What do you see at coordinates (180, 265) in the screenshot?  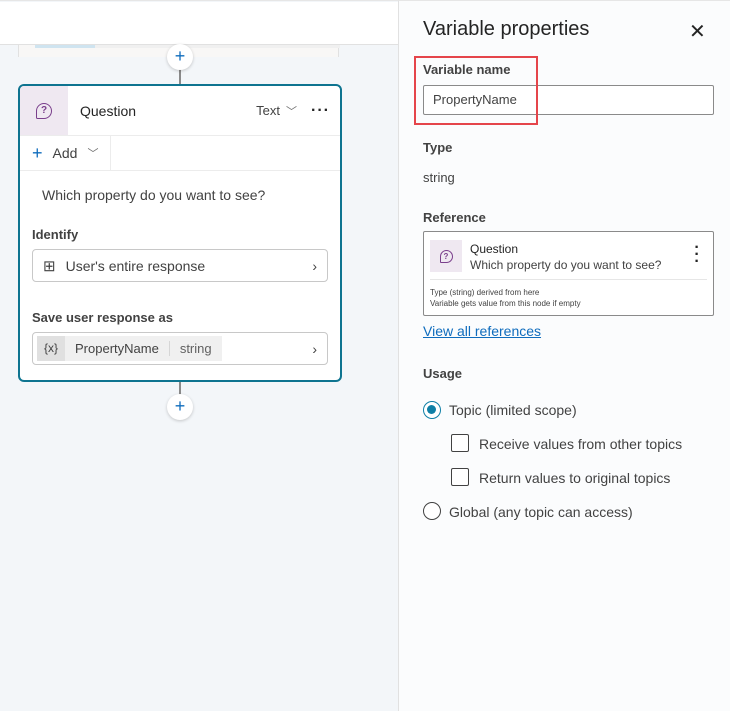 I see `identify-selector: ⊞ User's entire response ›` at bounding box center [180, 265].